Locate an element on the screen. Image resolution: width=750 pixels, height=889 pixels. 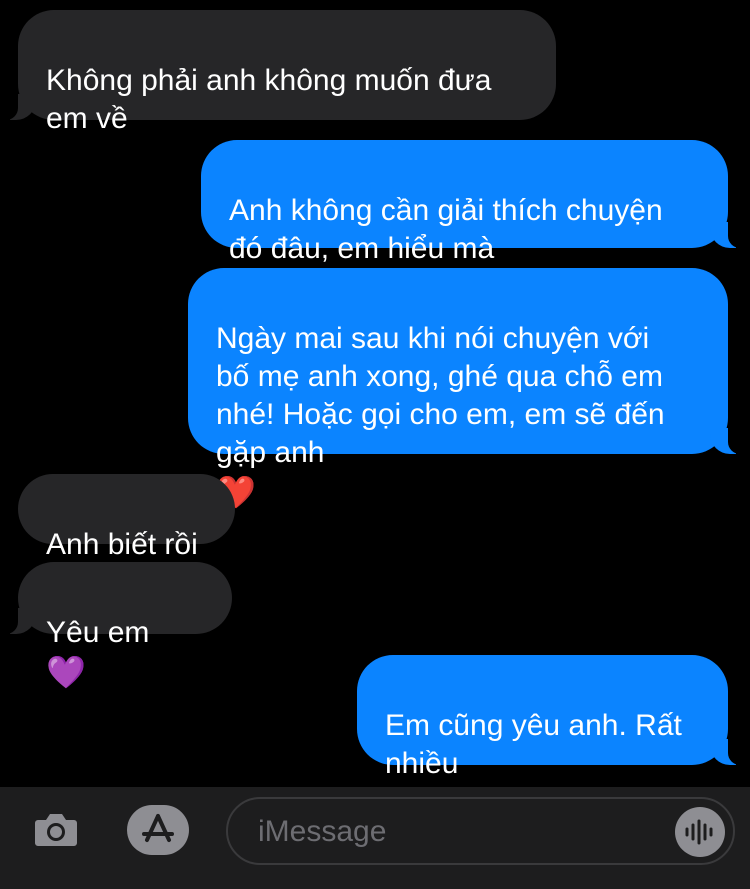
imessage-input: iMessage is located at coordinates (480, 831).